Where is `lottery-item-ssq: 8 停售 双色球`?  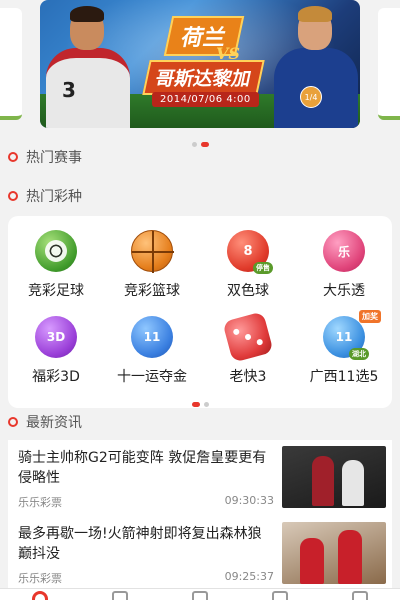 lottery-item-ssq: 8 停售 双色球 is located at coordinates (248, 267).